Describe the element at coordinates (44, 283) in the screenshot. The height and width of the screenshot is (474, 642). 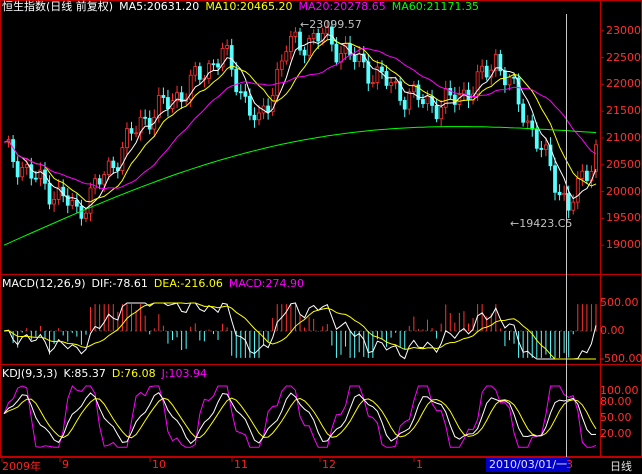
I see `macd-name: MACD(12,26,9)` at that location.